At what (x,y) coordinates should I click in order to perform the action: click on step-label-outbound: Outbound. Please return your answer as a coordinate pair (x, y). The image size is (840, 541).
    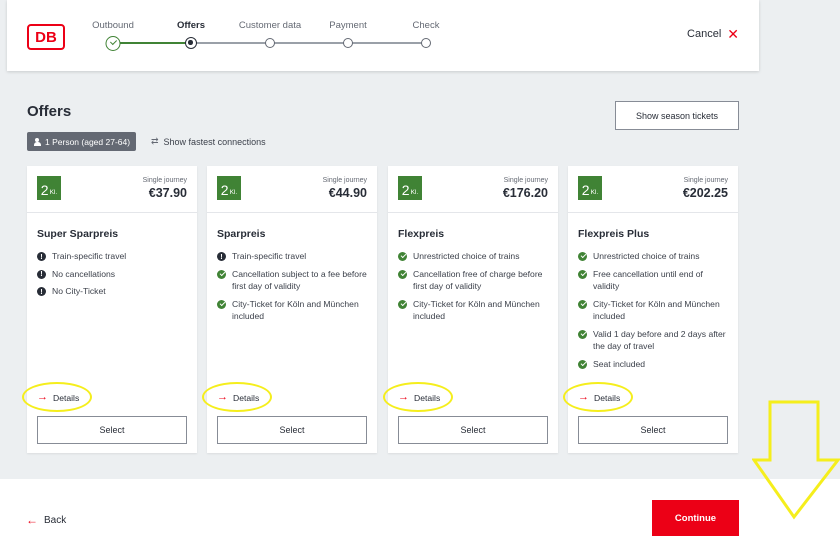
    Looking at the image, I should click on (113, 25).